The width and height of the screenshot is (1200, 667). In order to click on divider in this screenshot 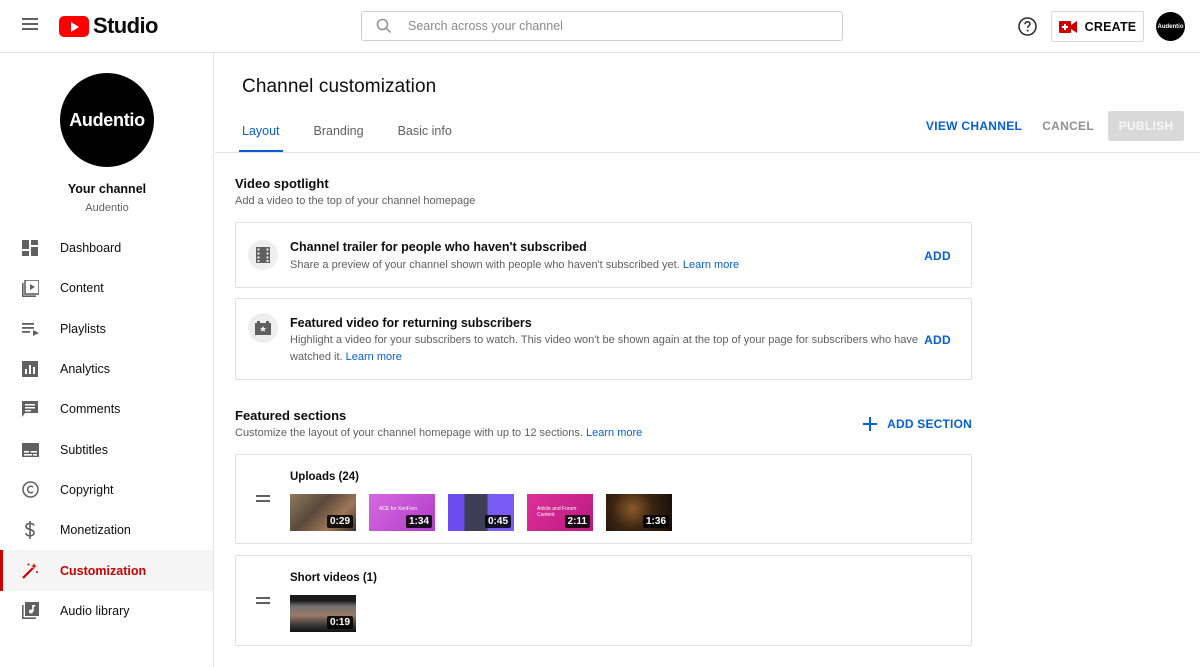, I will do `click(707, 152)`.